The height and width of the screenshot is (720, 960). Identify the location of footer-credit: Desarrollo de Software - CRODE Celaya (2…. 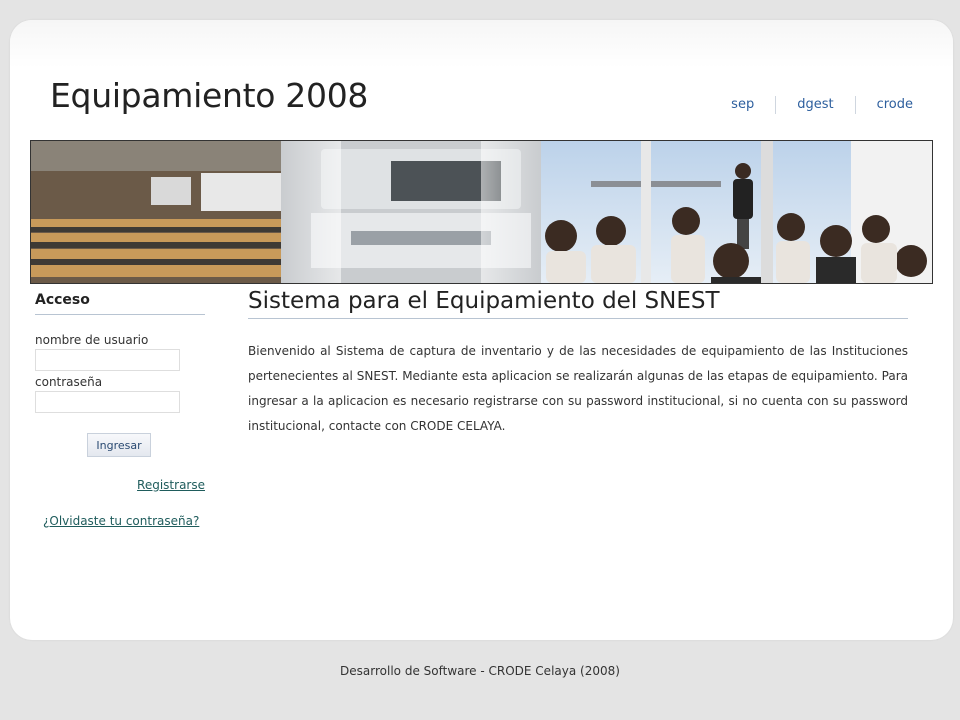
(480, 671).